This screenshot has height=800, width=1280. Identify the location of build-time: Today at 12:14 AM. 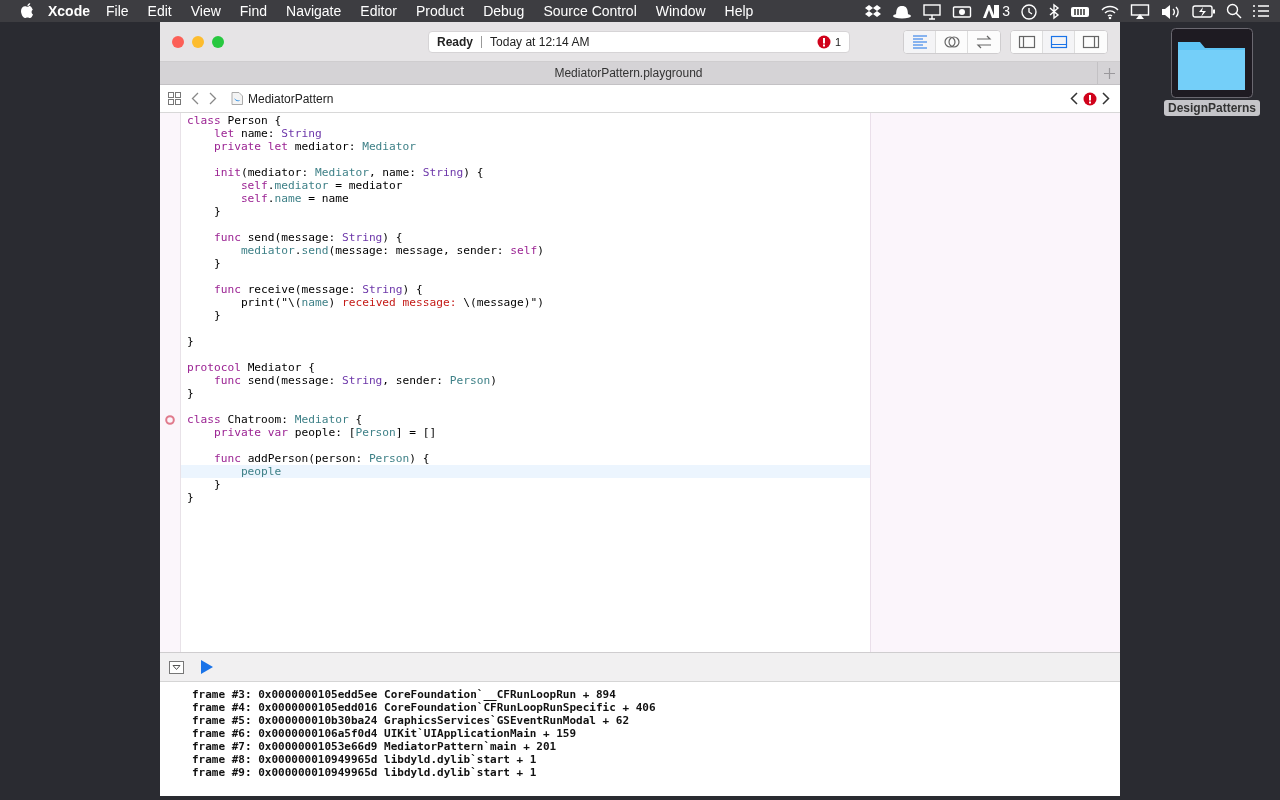
(540, 41).